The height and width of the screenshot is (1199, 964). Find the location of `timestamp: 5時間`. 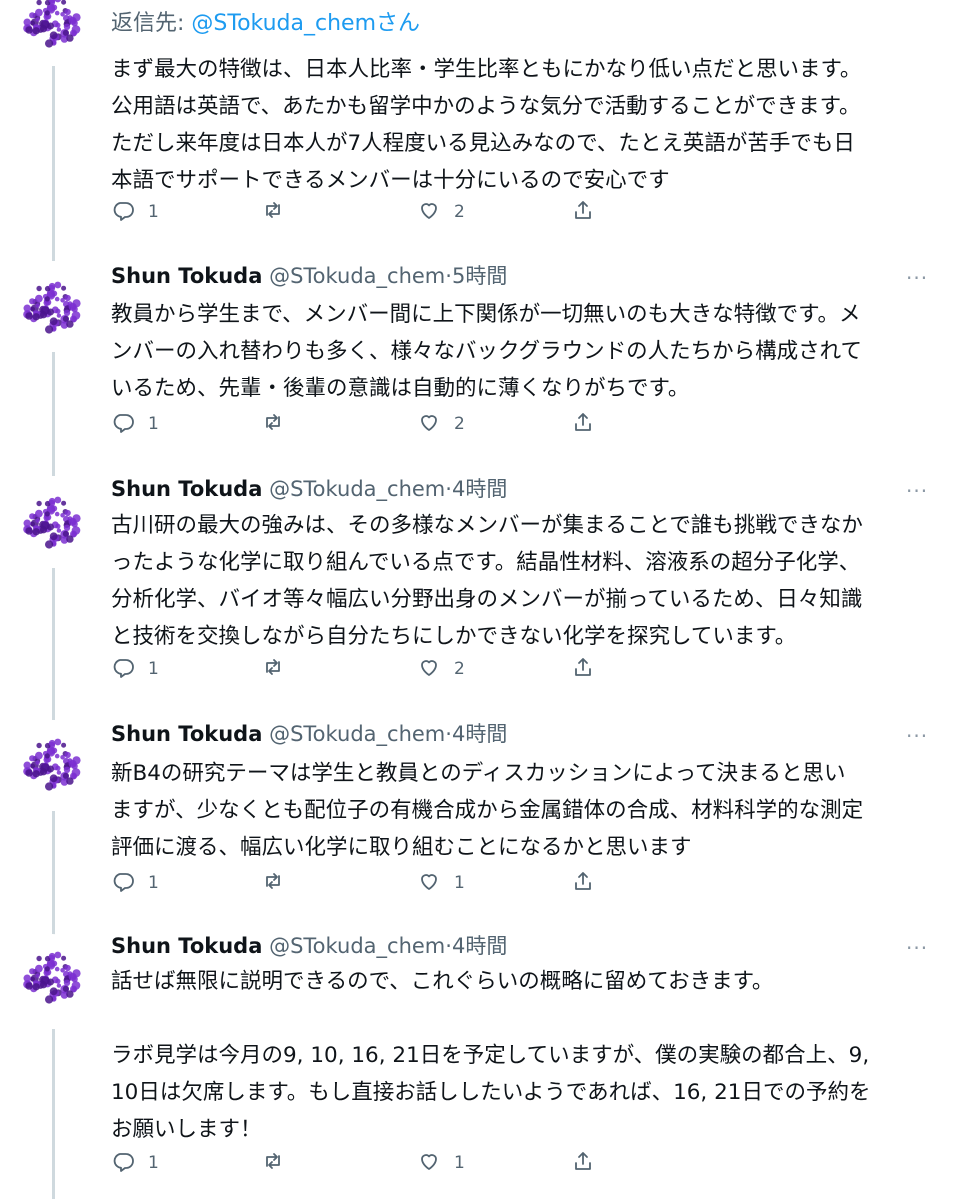

timestamp: 5時間 is located at coordinates (479, 276).